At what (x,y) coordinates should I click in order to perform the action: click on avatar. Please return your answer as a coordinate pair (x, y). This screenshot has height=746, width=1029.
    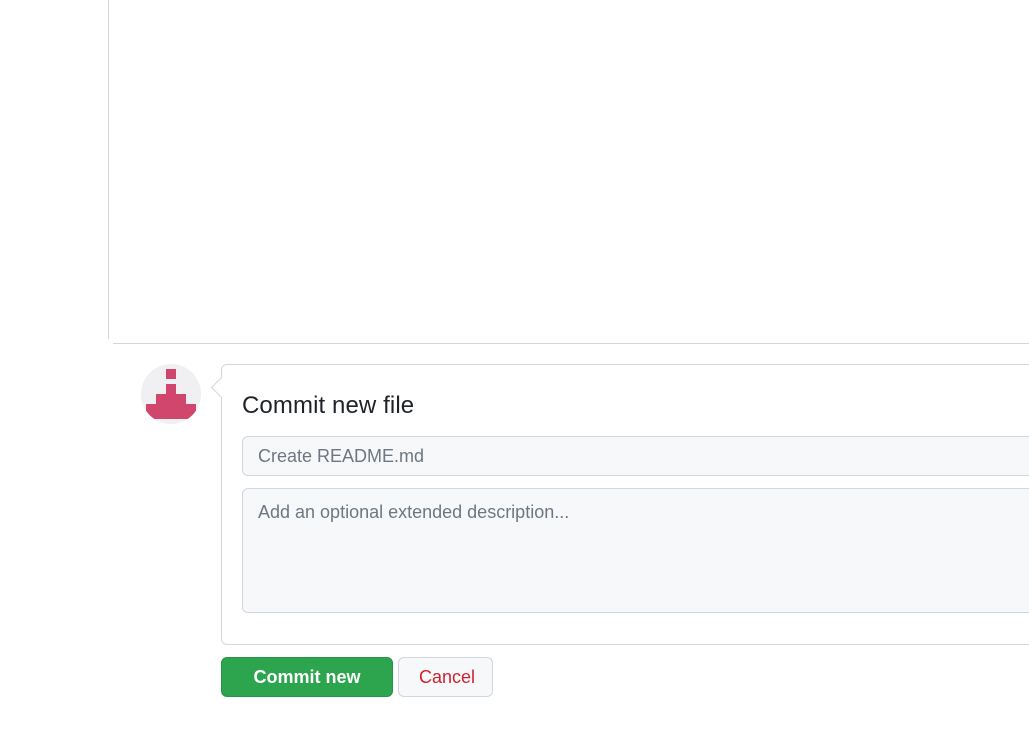
    Looking at the image, I should click on (171, 394).